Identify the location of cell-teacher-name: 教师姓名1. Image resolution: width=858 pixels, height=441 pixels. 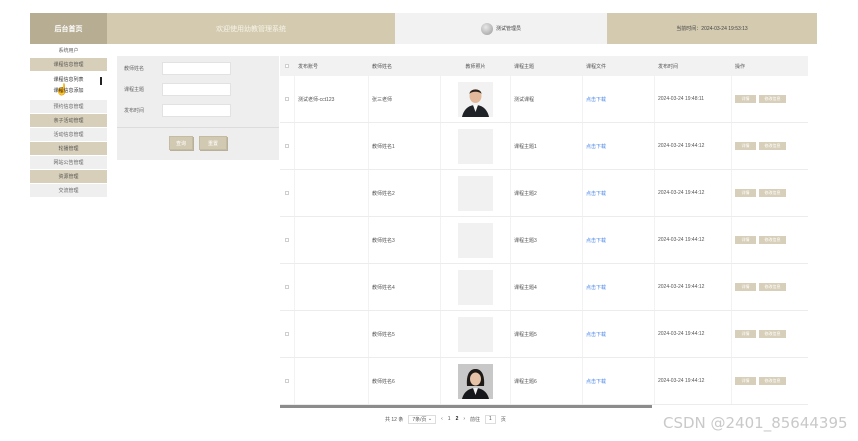
(405, 146).